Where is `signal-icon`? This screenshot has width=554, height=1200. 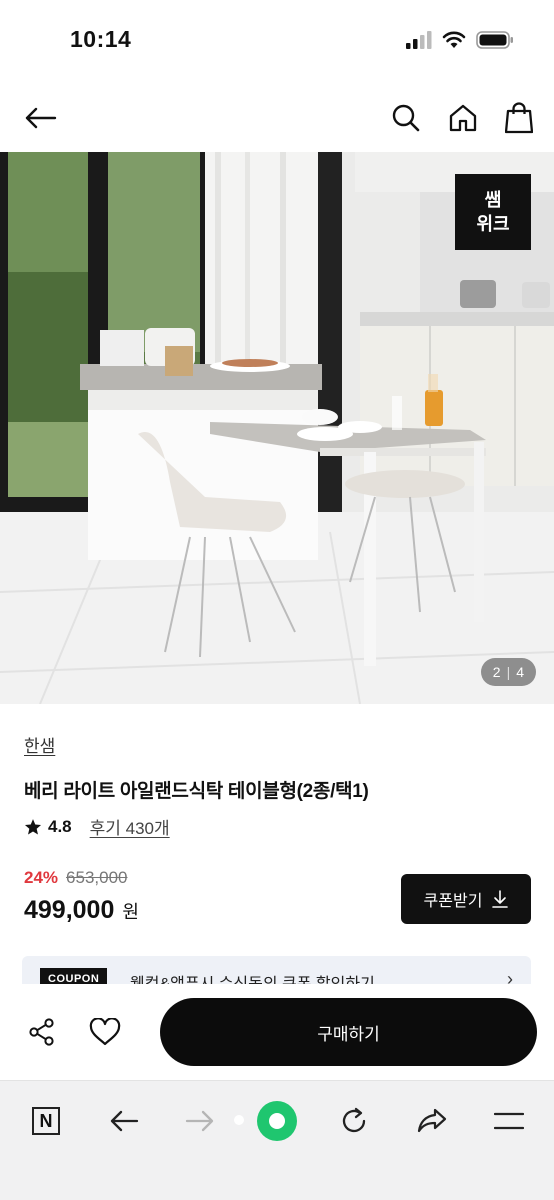
signal-icon is located at coordinates (419, 40).